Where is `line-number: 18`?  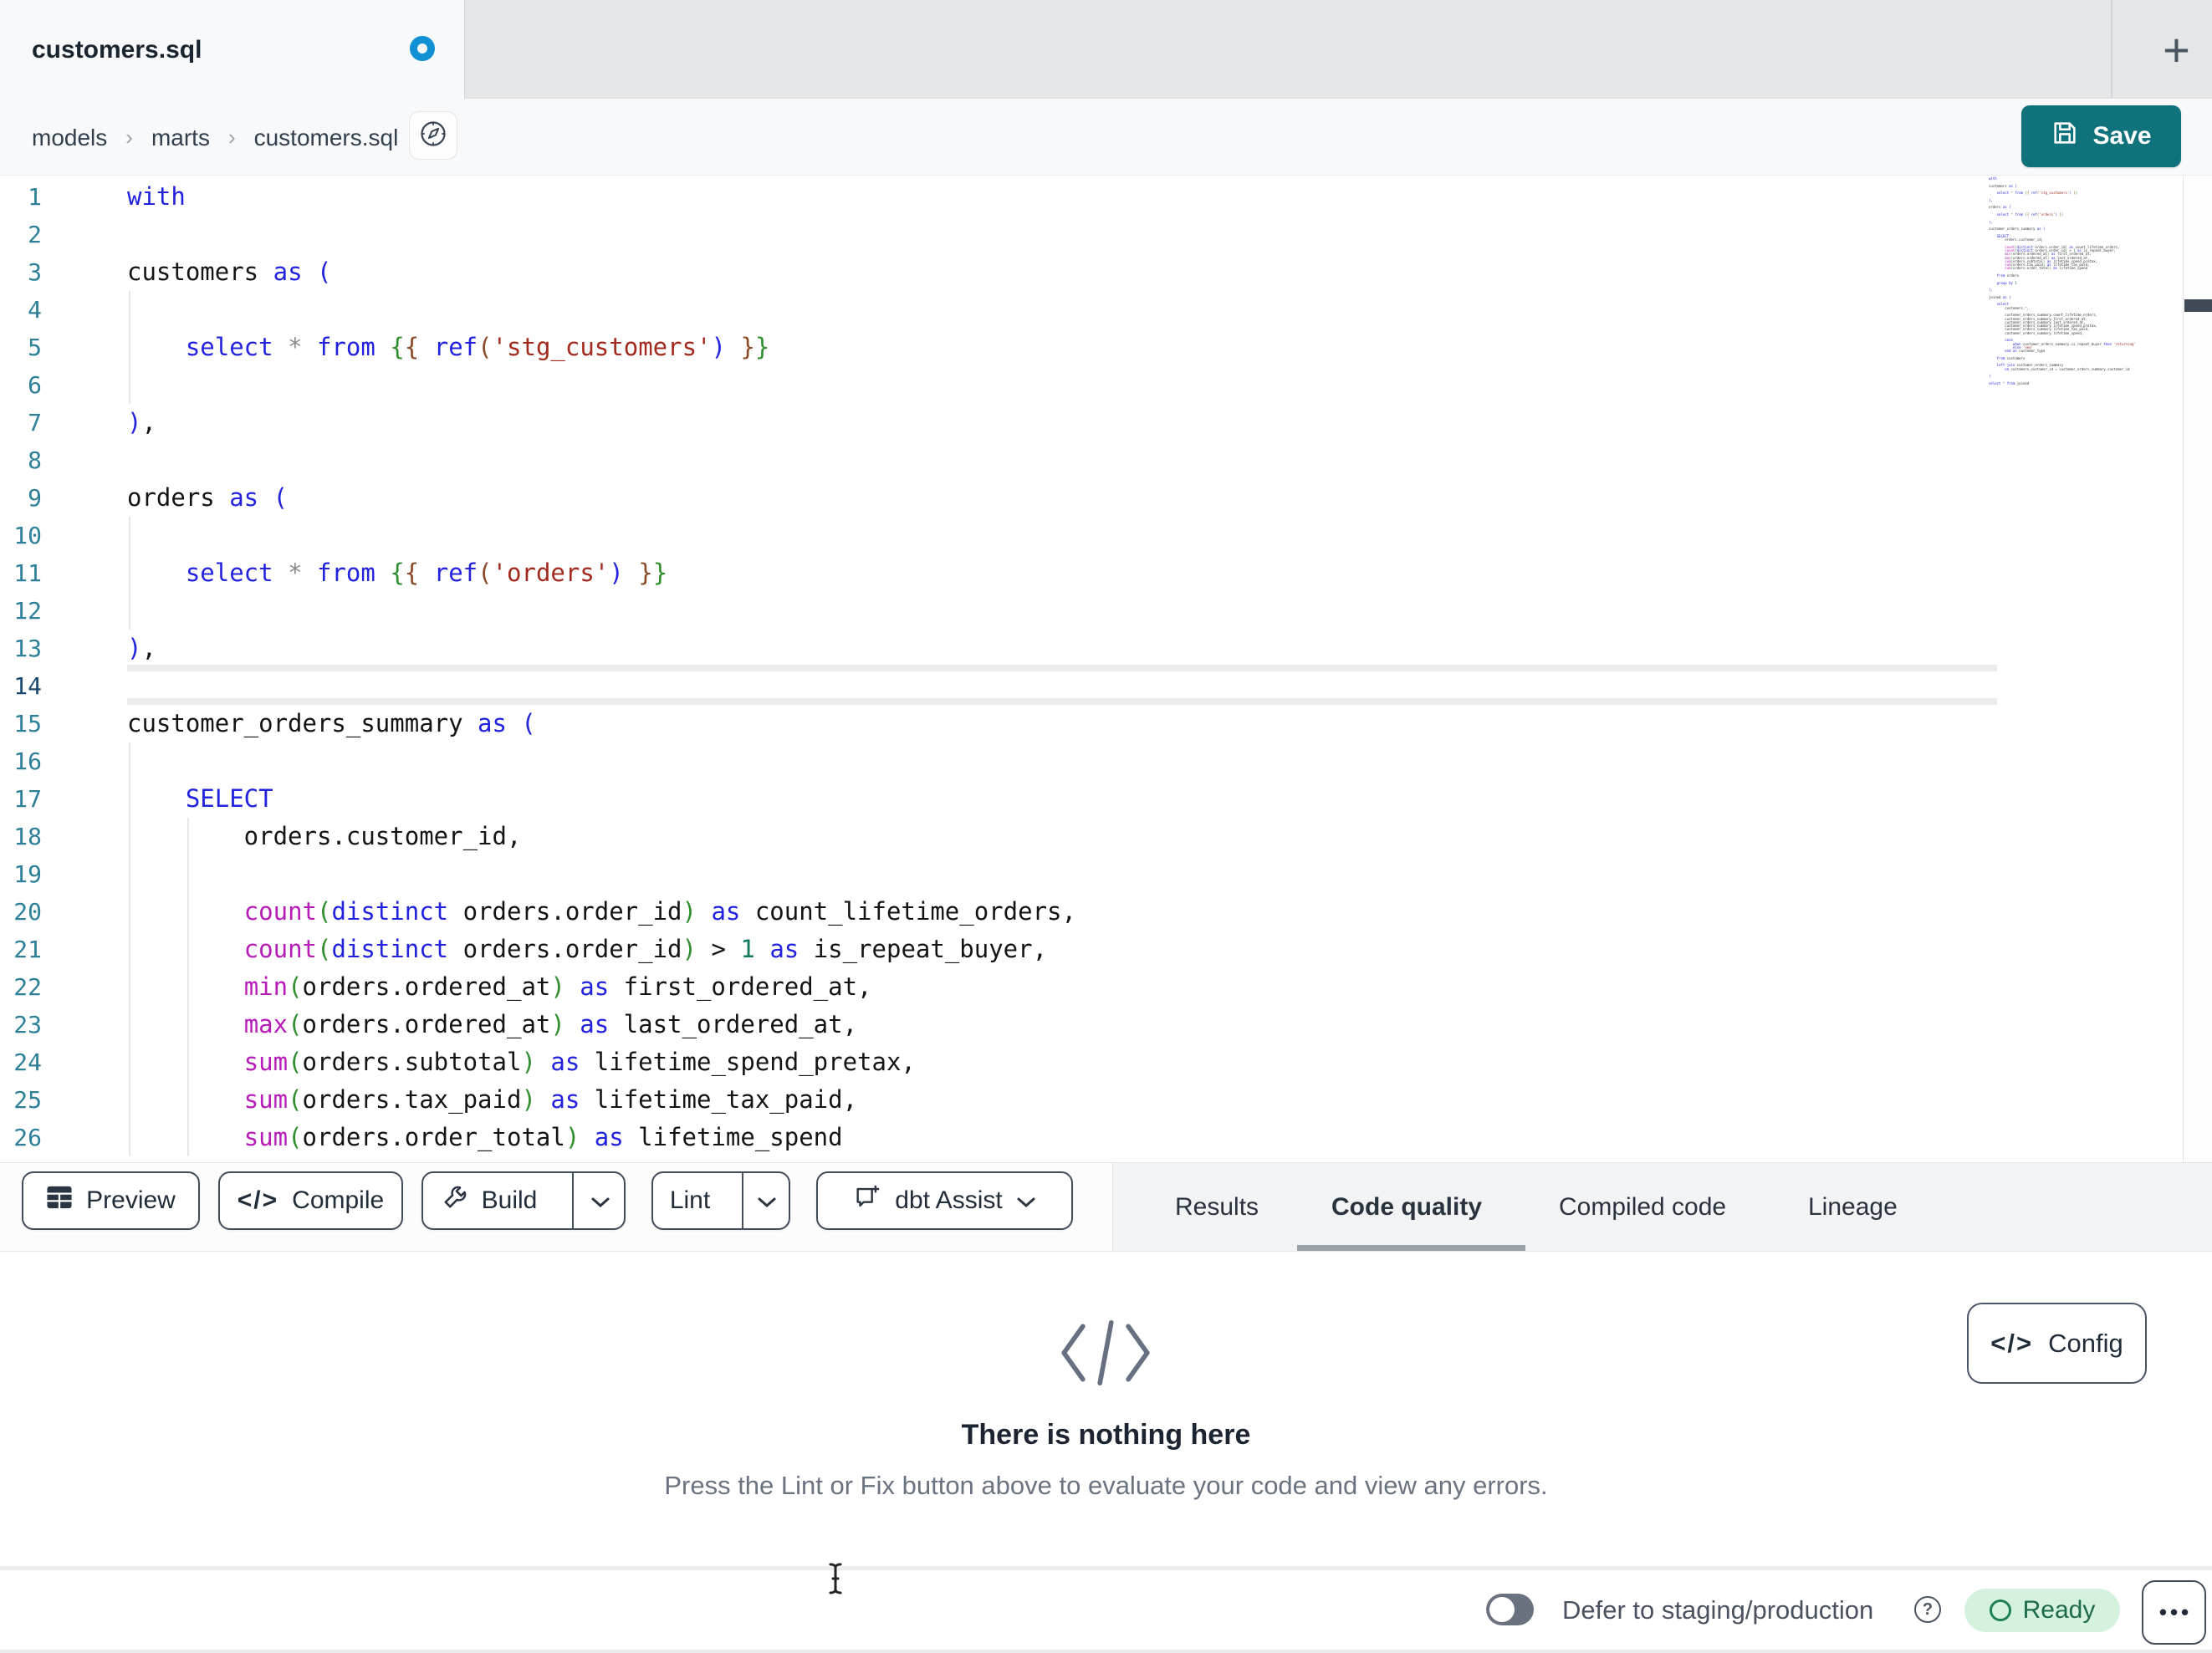
line-number: 18 is located at coordinates (27, 836).